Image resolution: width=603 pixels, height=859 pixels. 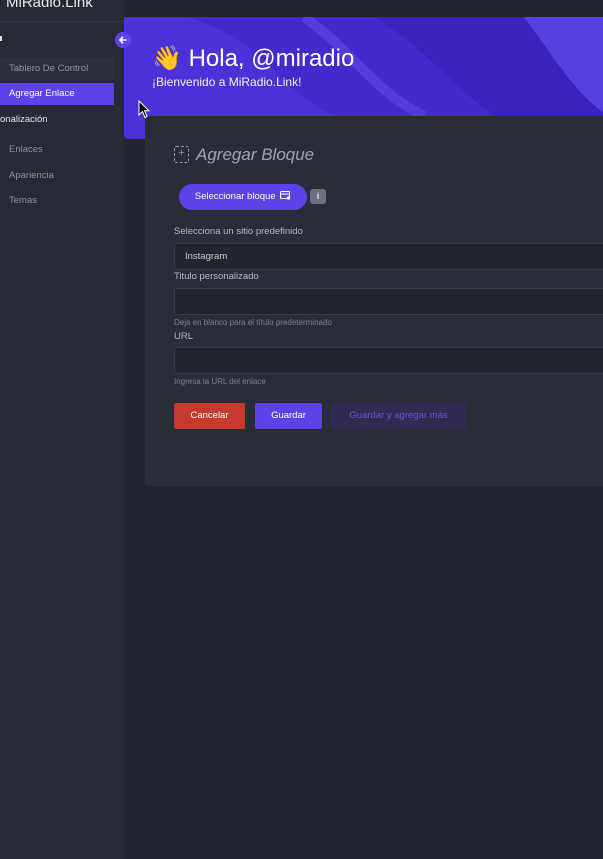 I want to click on divider, so click(x=62, y=21).